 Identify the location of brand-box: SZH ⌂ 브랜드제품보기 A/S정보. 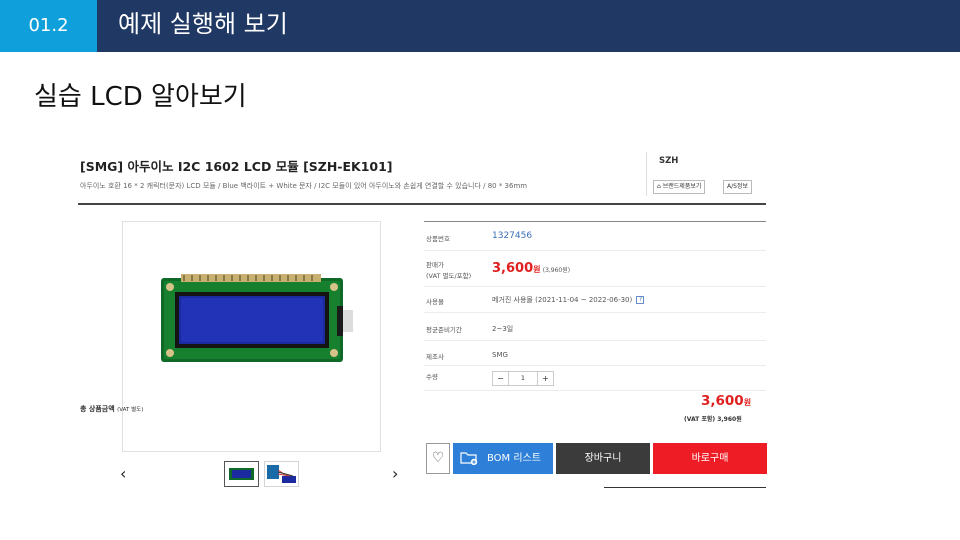
(706, 174).